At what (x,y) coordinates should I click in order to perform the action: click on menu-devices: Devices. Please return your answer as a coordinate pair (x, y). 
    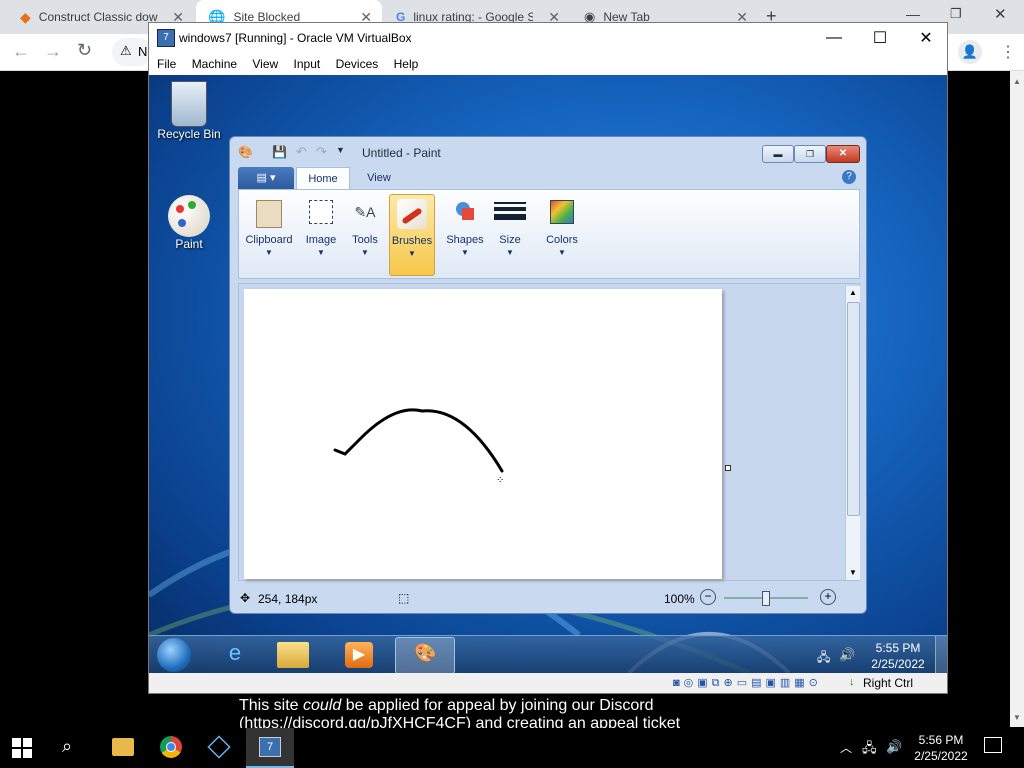
    Looking at the image, I should click on (357, 64).